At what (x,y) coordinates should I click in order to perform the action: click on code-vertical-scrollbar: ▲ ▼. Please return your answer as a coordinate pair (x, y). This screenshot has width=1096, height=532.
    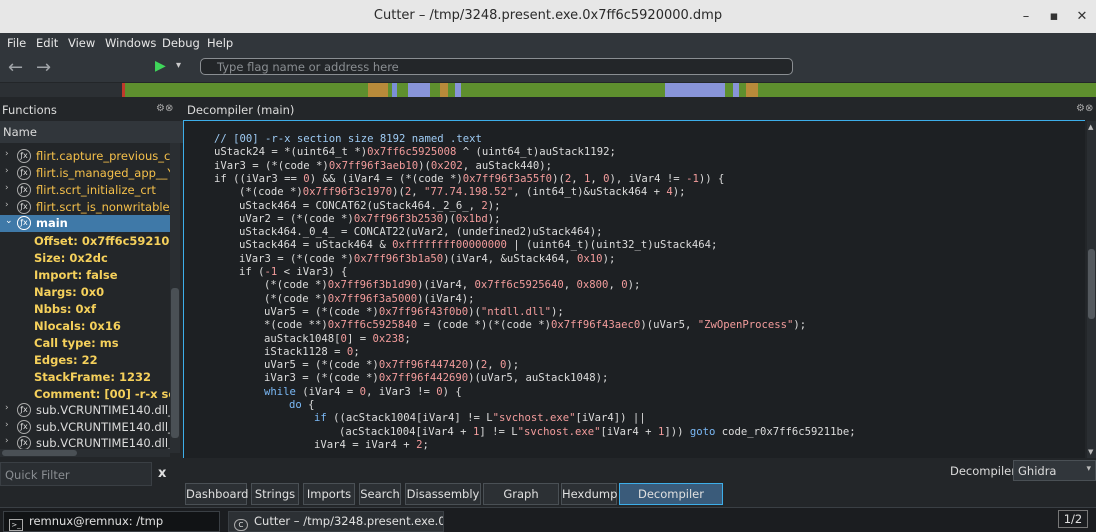
    Looking at the image, I should click on (1091, 289).